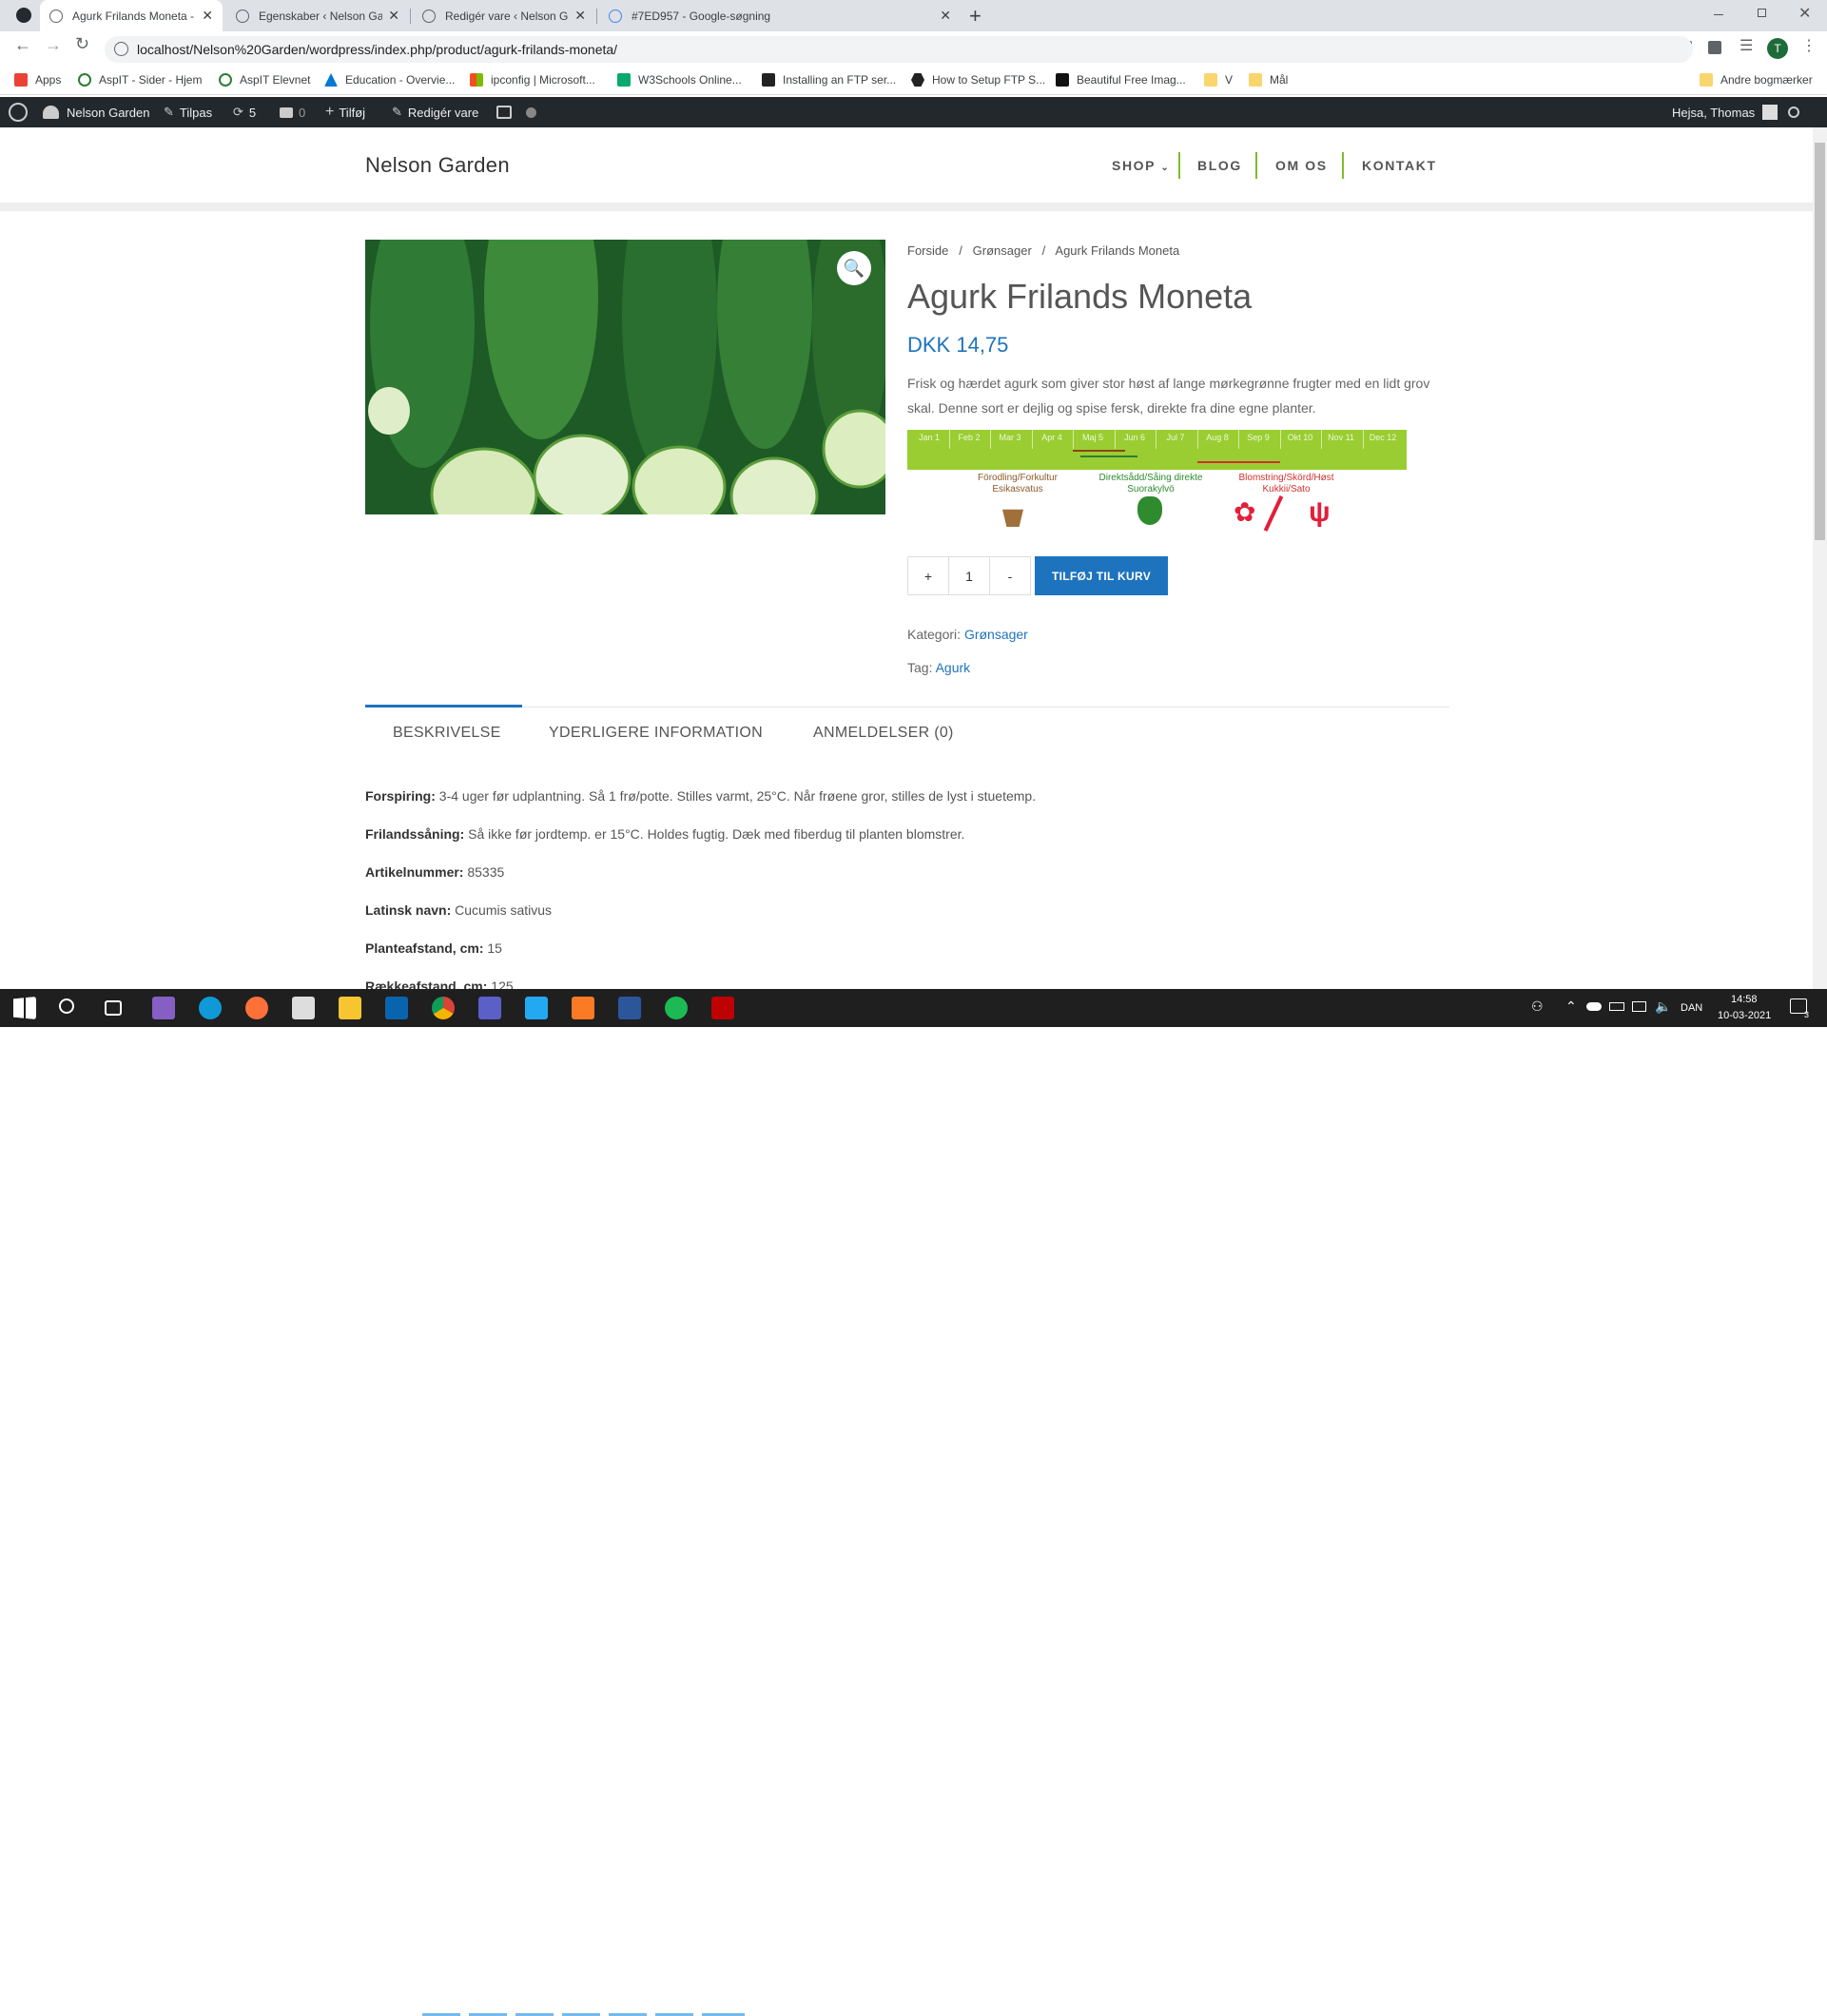  I want to click on wp-updates: ⟳ 5, so click(245, 112).